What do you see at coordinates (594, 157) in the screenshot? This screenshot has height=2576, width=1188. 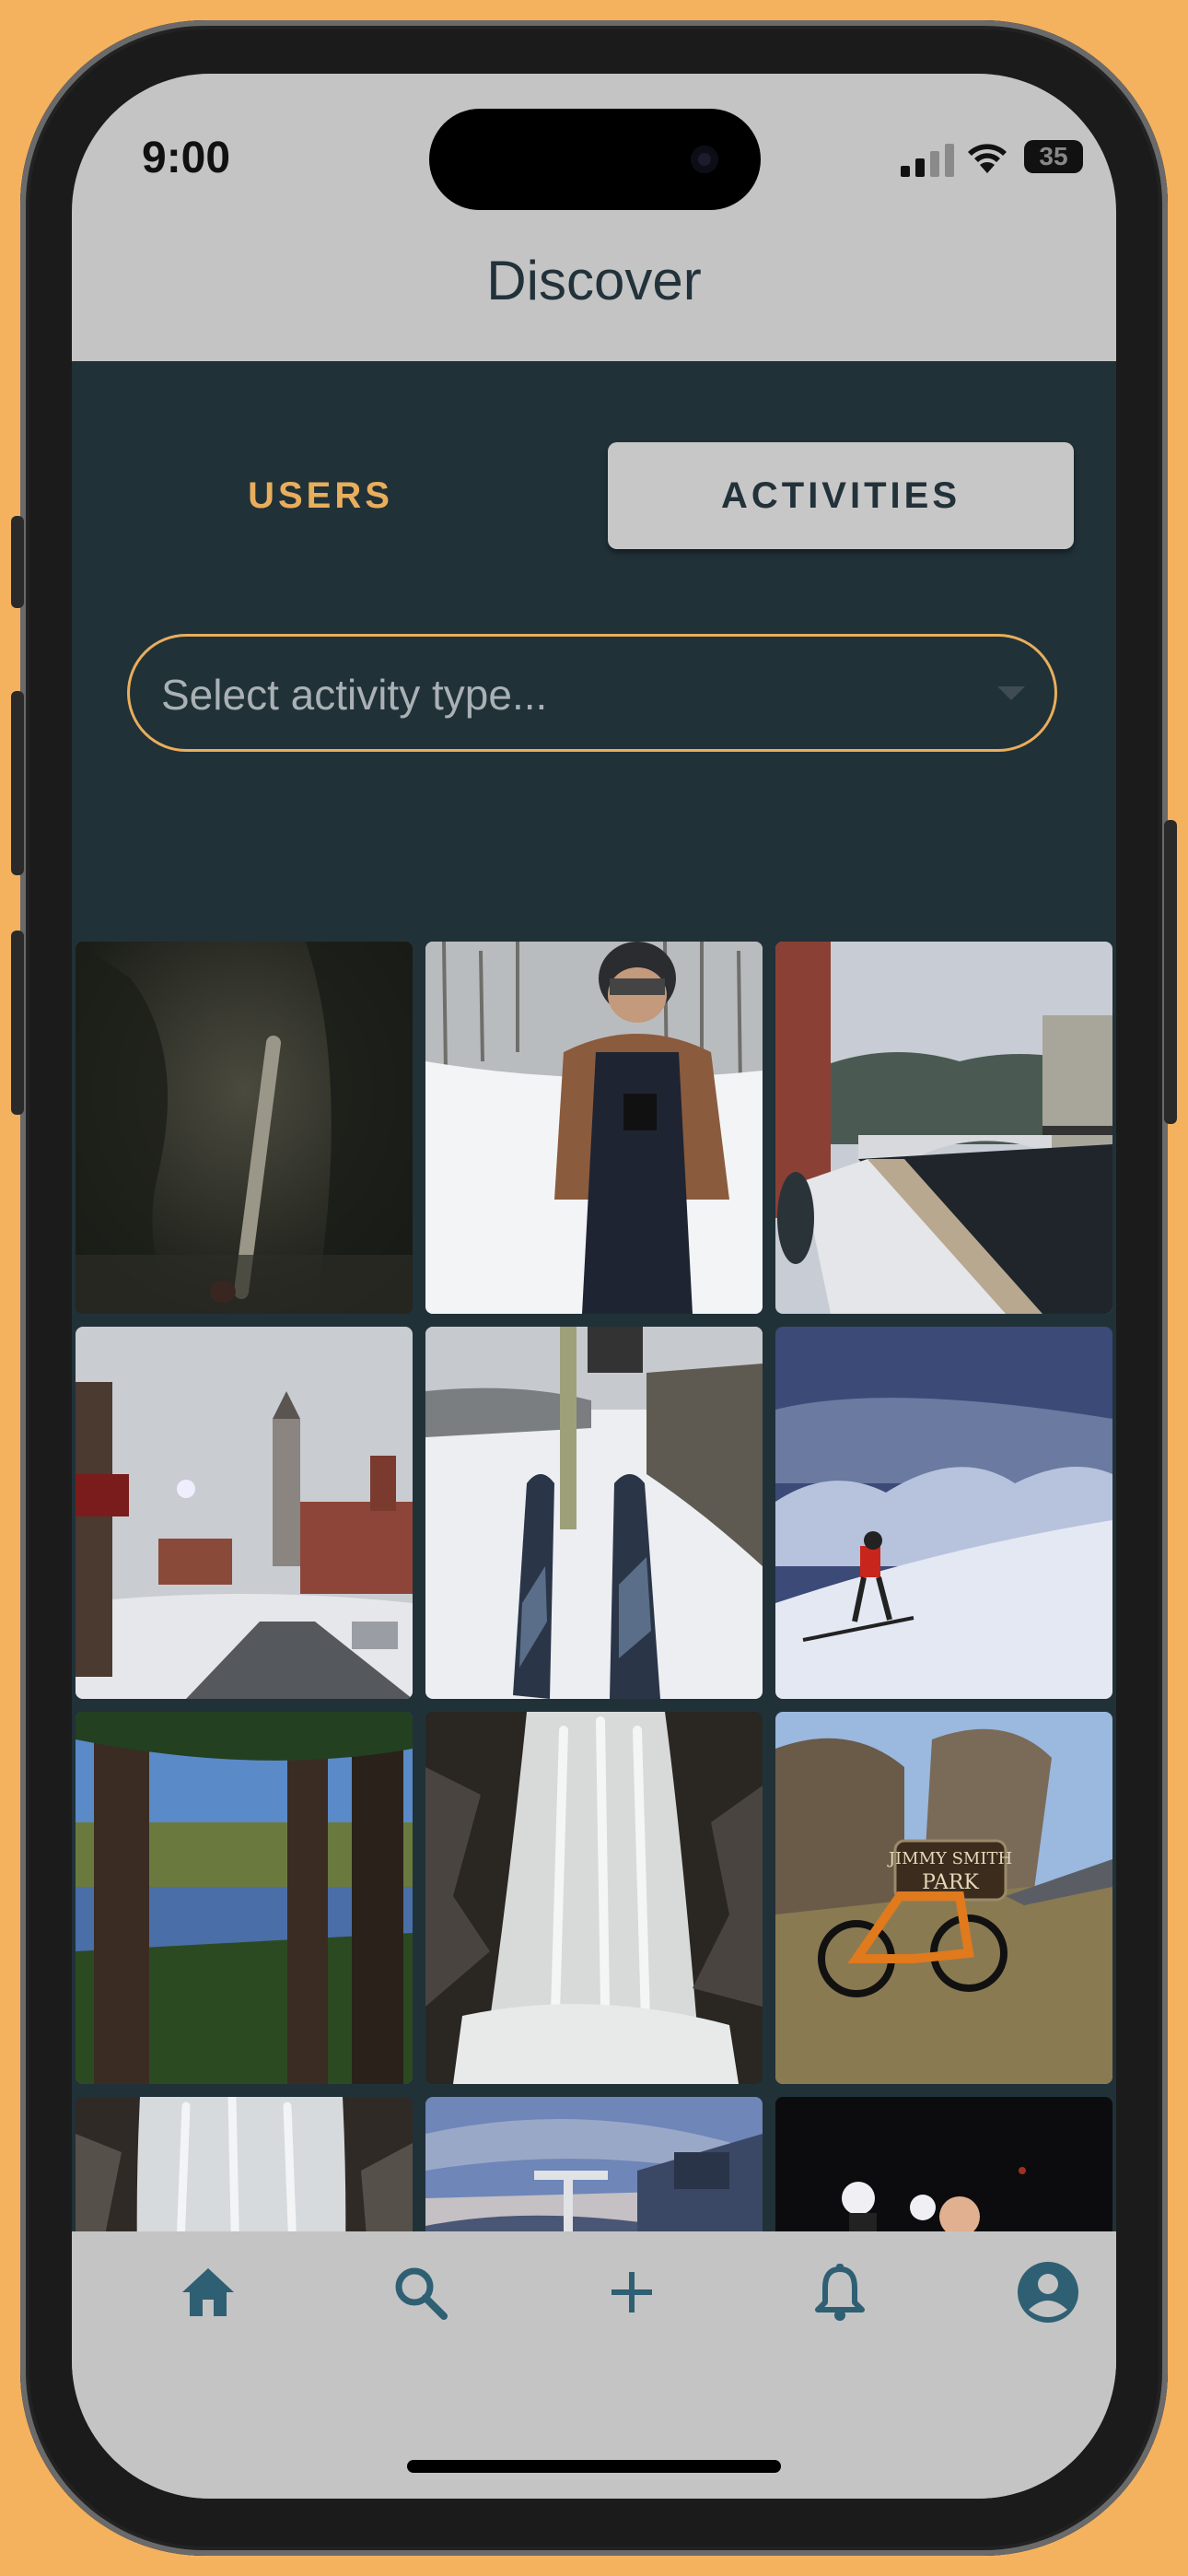 I see `status-bar: 9:00 35` at bounding box center [594, 157].